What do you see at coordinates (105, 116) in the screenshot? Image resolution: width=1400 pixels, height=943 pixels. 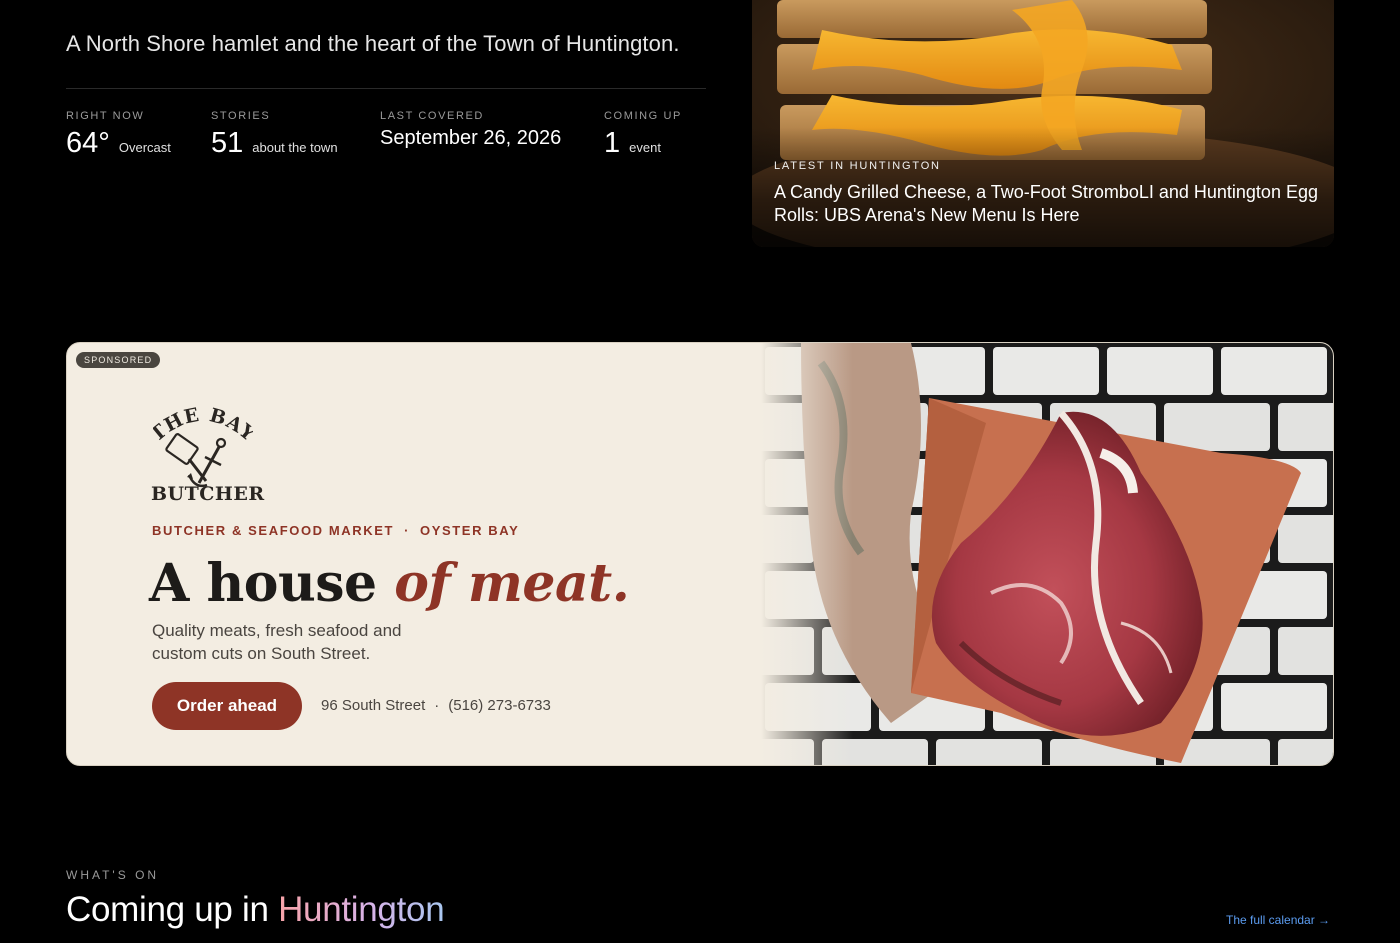 I see `stat-label: RIGHT NOW` at bounding box center [105, 116].